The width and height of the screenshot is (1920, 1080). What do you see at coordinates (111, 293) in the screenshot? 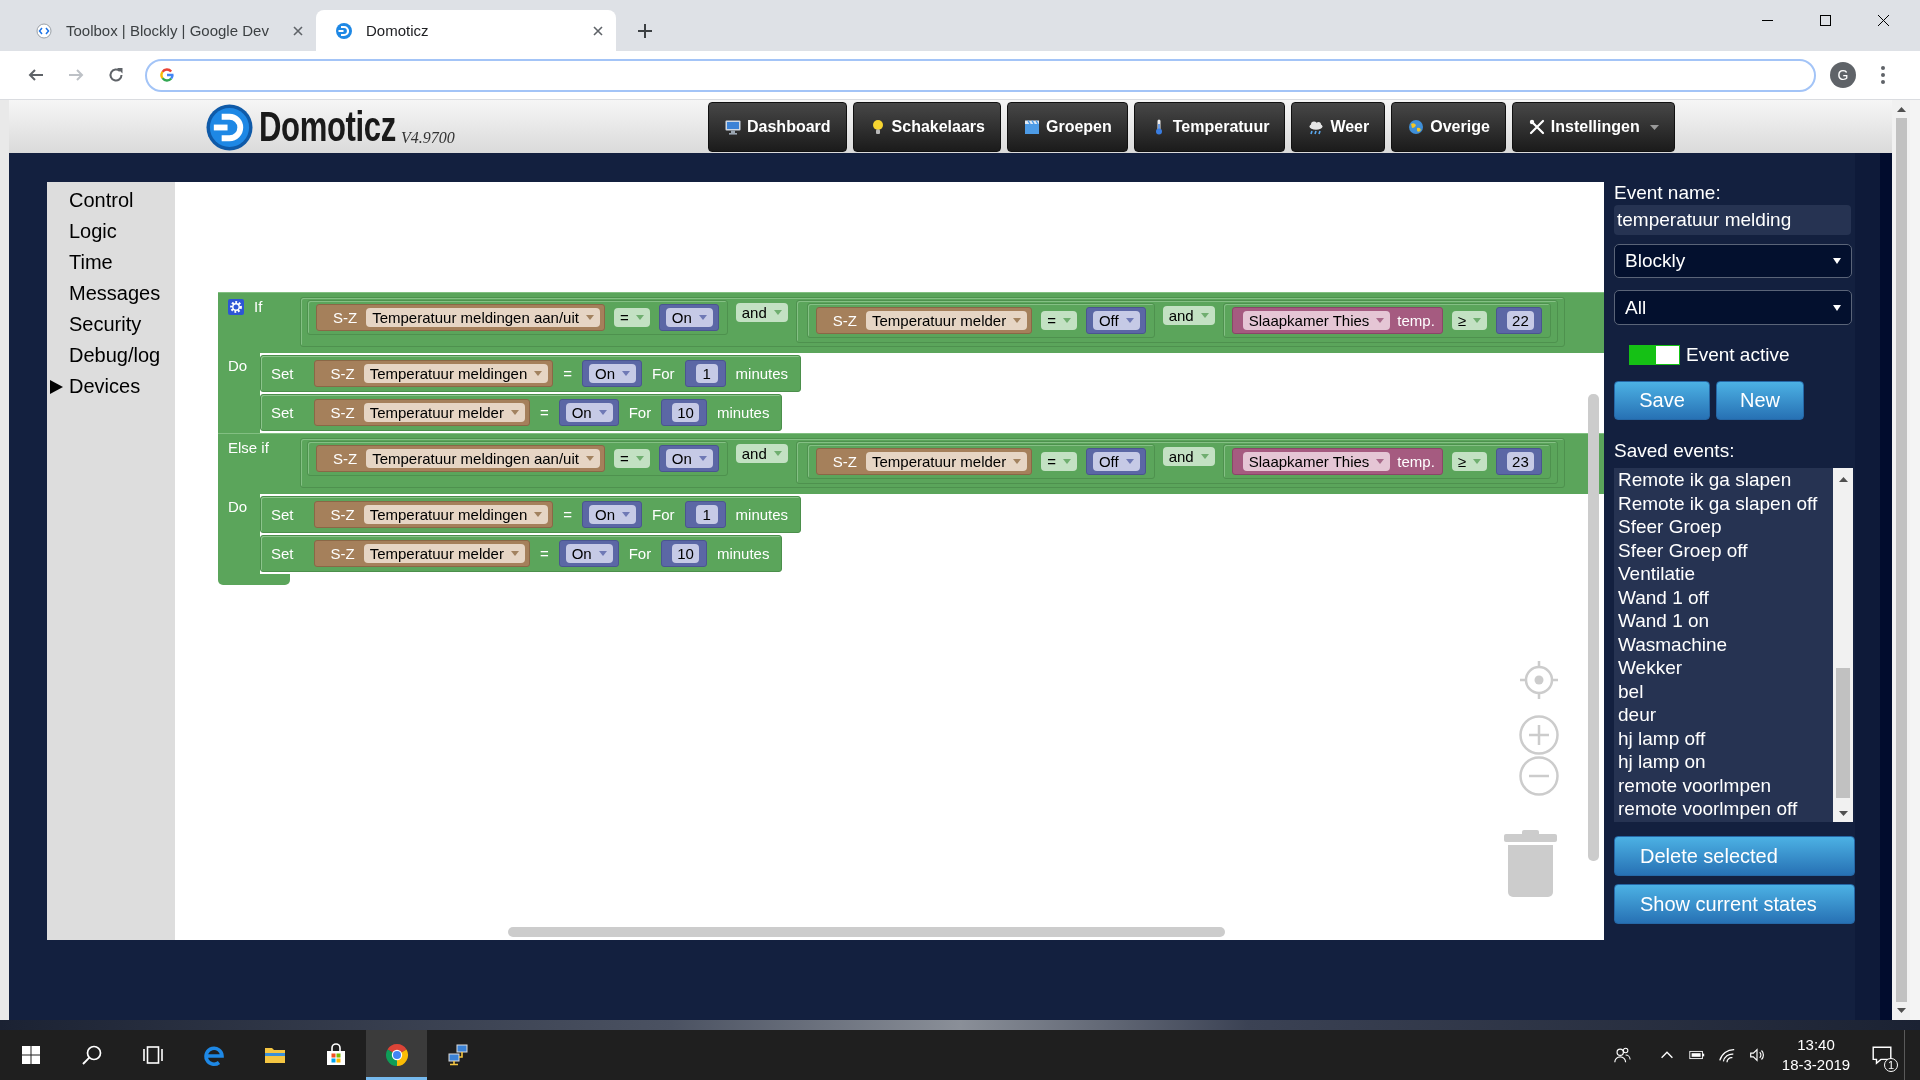
I see `toolbox-category: Messages` at bounding box center [111, 293].